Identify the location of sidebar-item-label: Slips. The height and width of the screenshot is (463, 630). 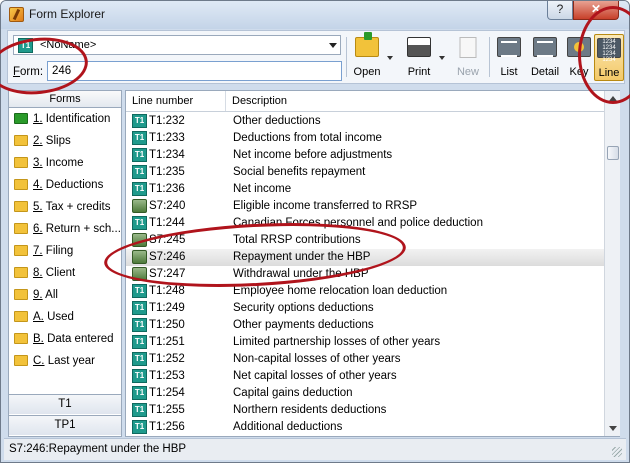
(56, 141).